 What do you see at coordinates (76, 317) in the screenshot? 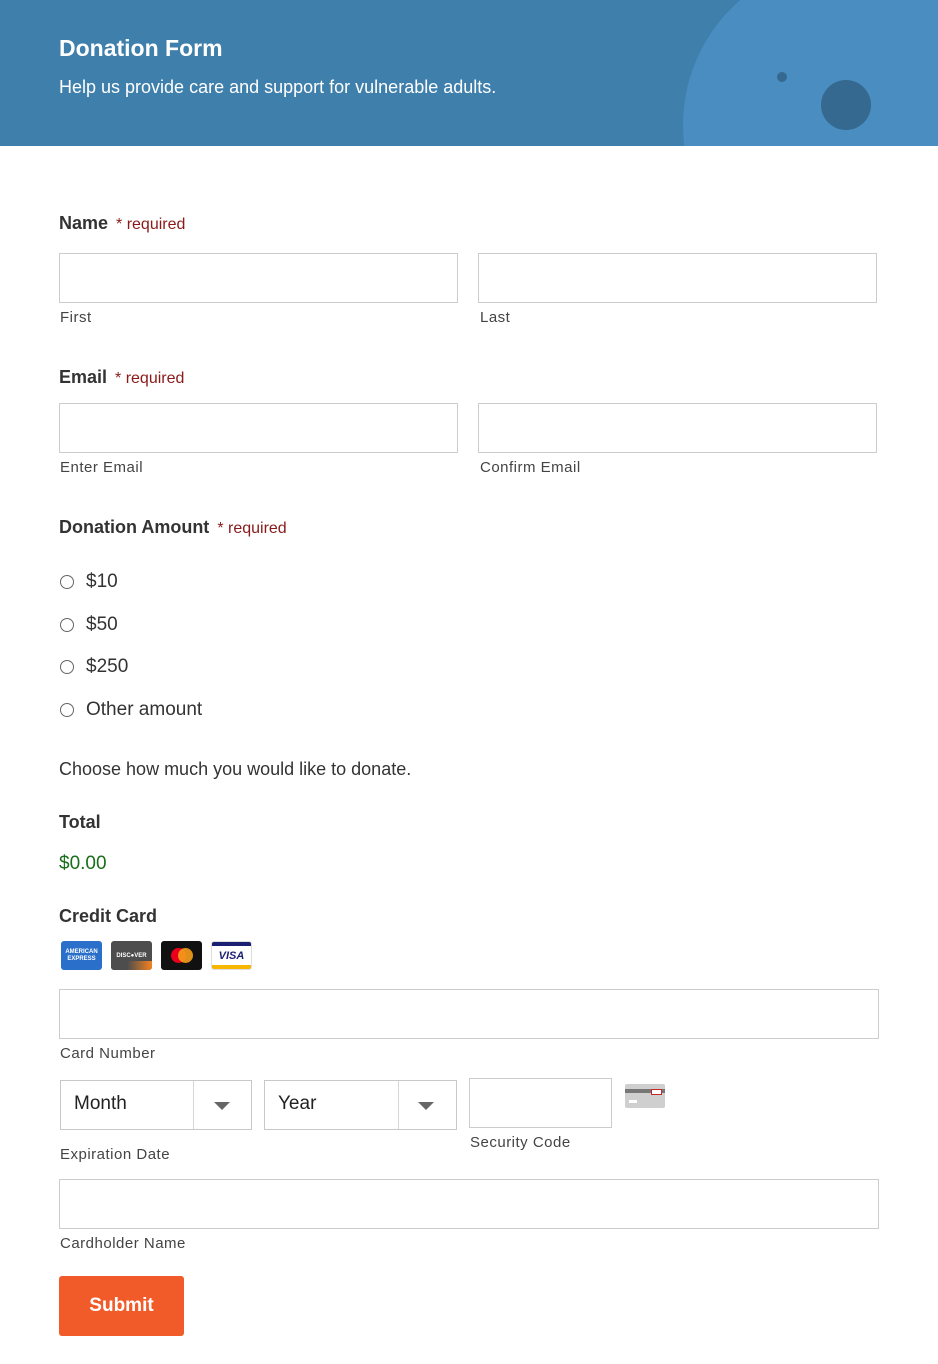
I see `first-name-sublabel: First` at bounding box center [76, 317].